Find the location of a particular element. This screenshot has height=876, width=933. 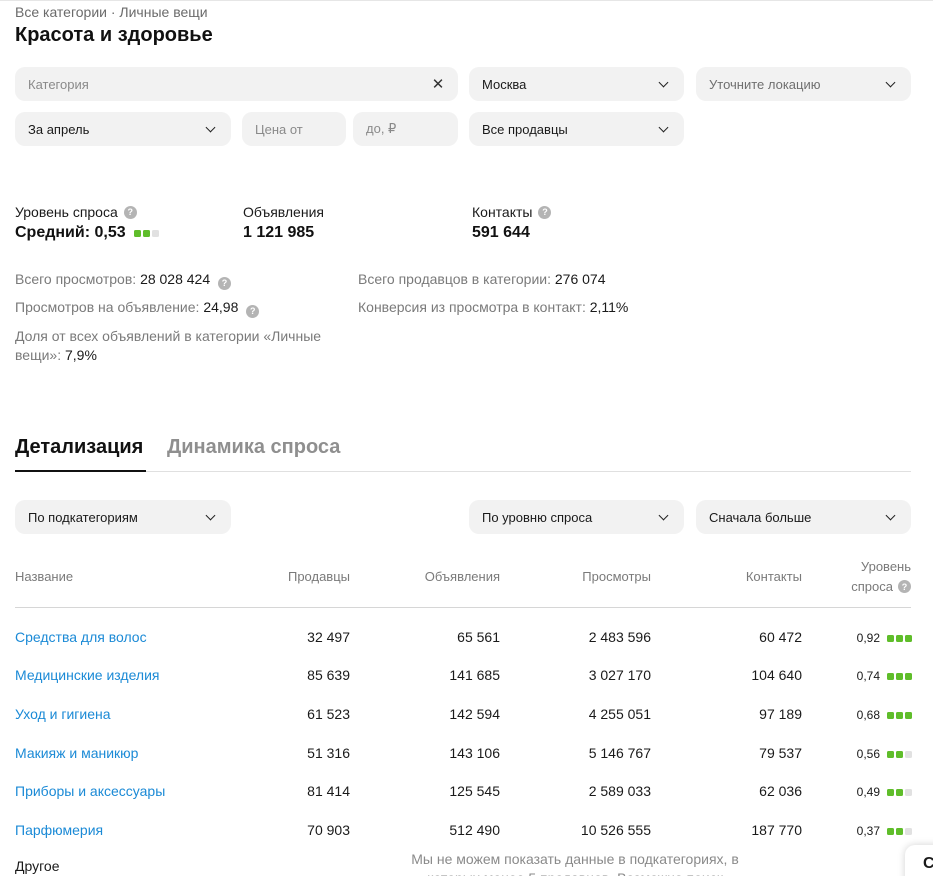

group-by-select: По подкатегориям is located at coordinates (123, 517).